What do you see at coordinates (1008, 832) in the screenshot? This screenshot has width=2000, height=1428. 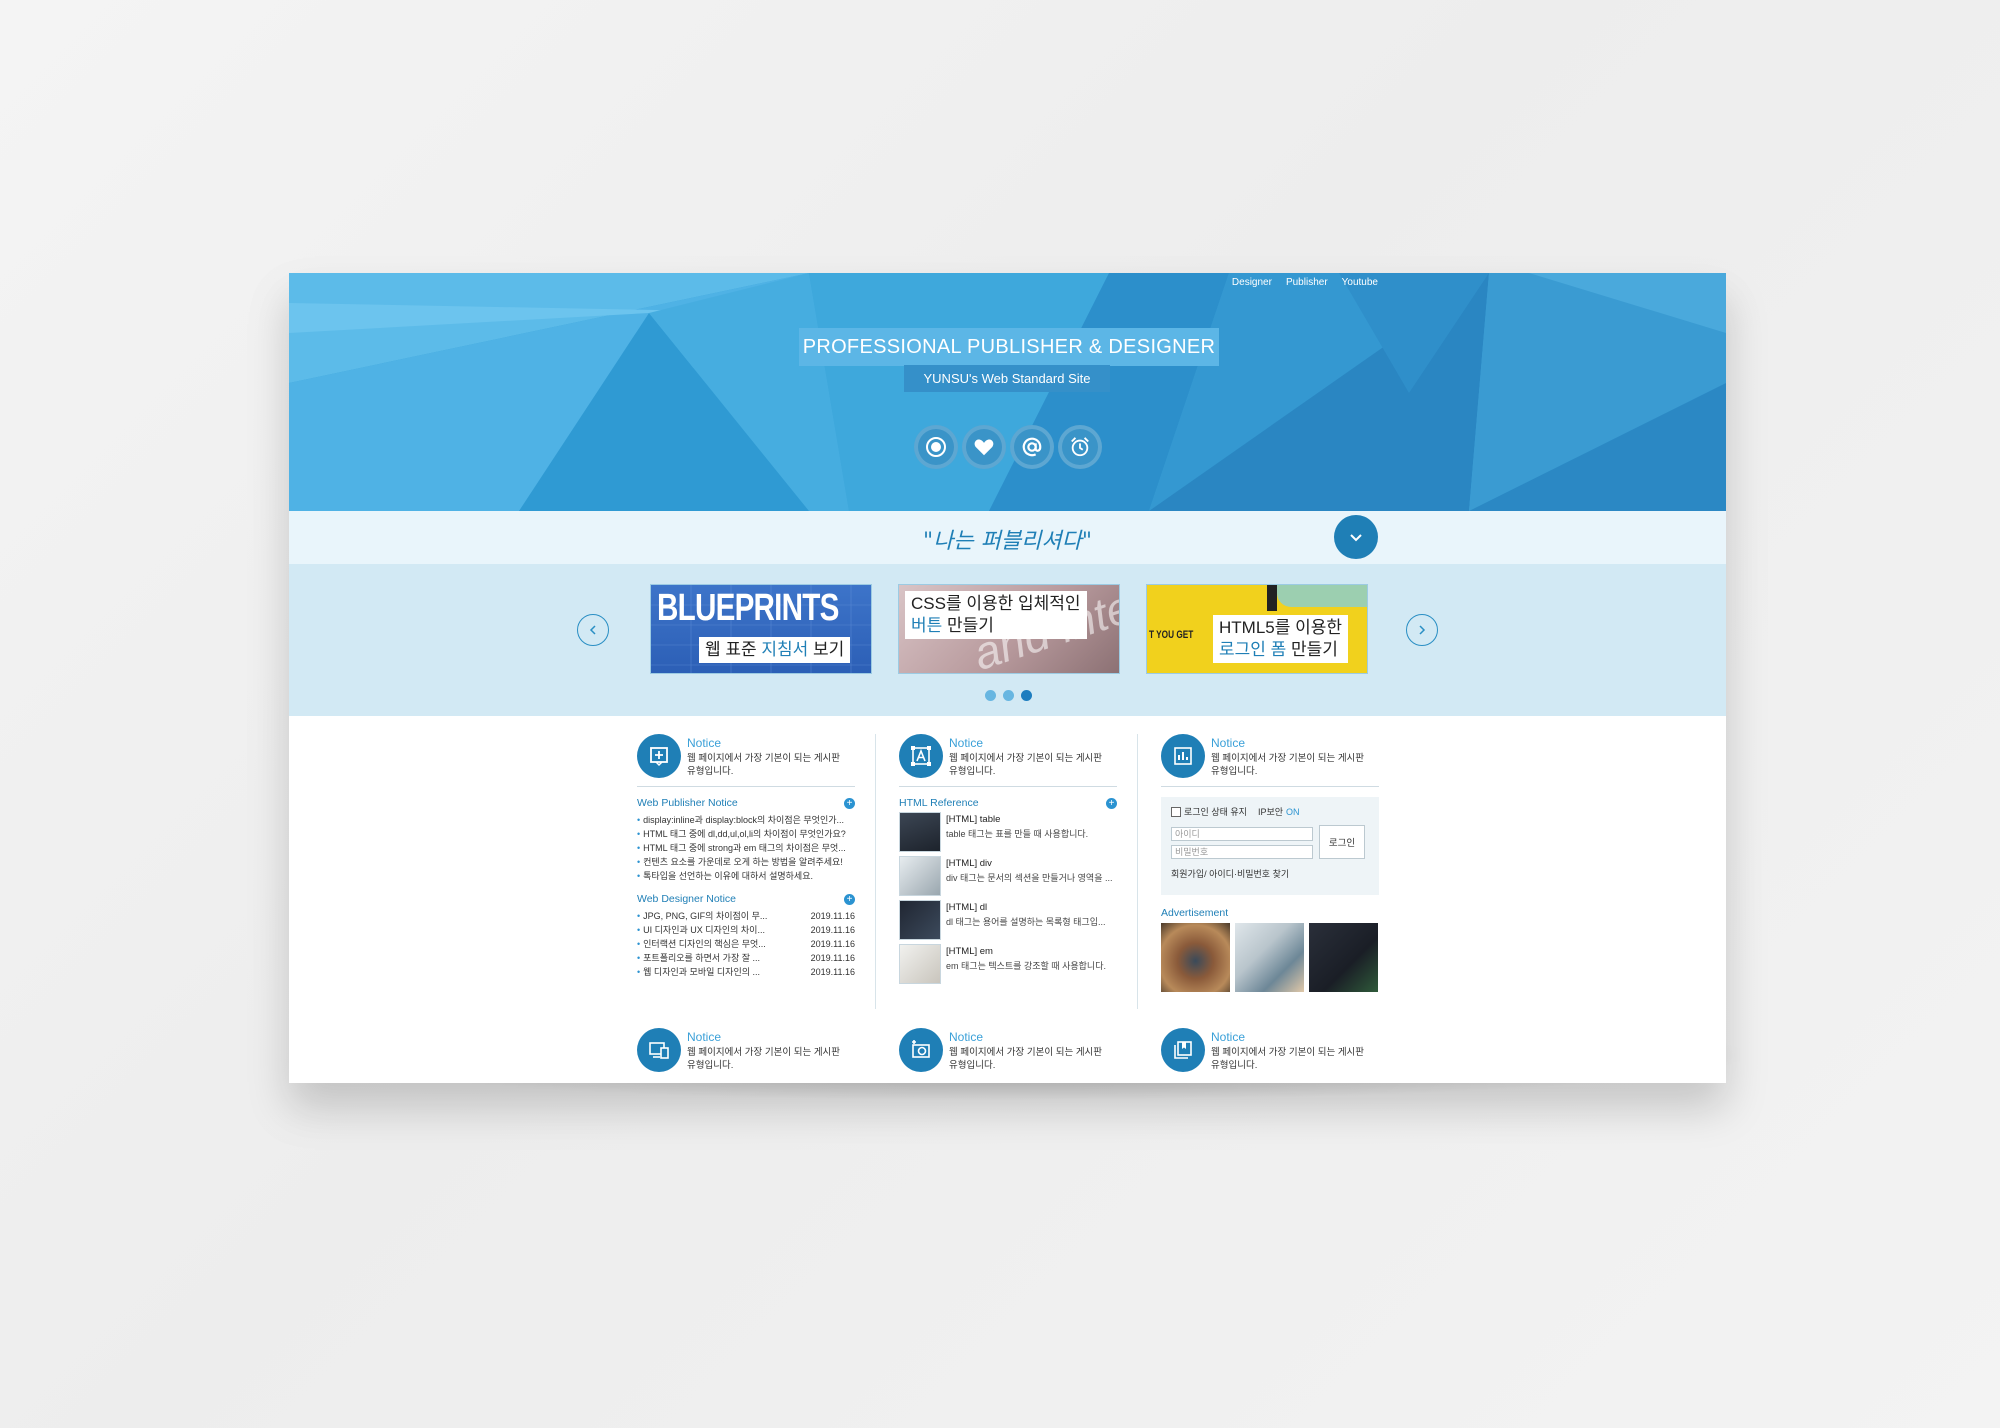 I see `reference-item: [HTML] table table 태그는 표를 만들 때 사용합니다.` at bounding box center [1008, 832].